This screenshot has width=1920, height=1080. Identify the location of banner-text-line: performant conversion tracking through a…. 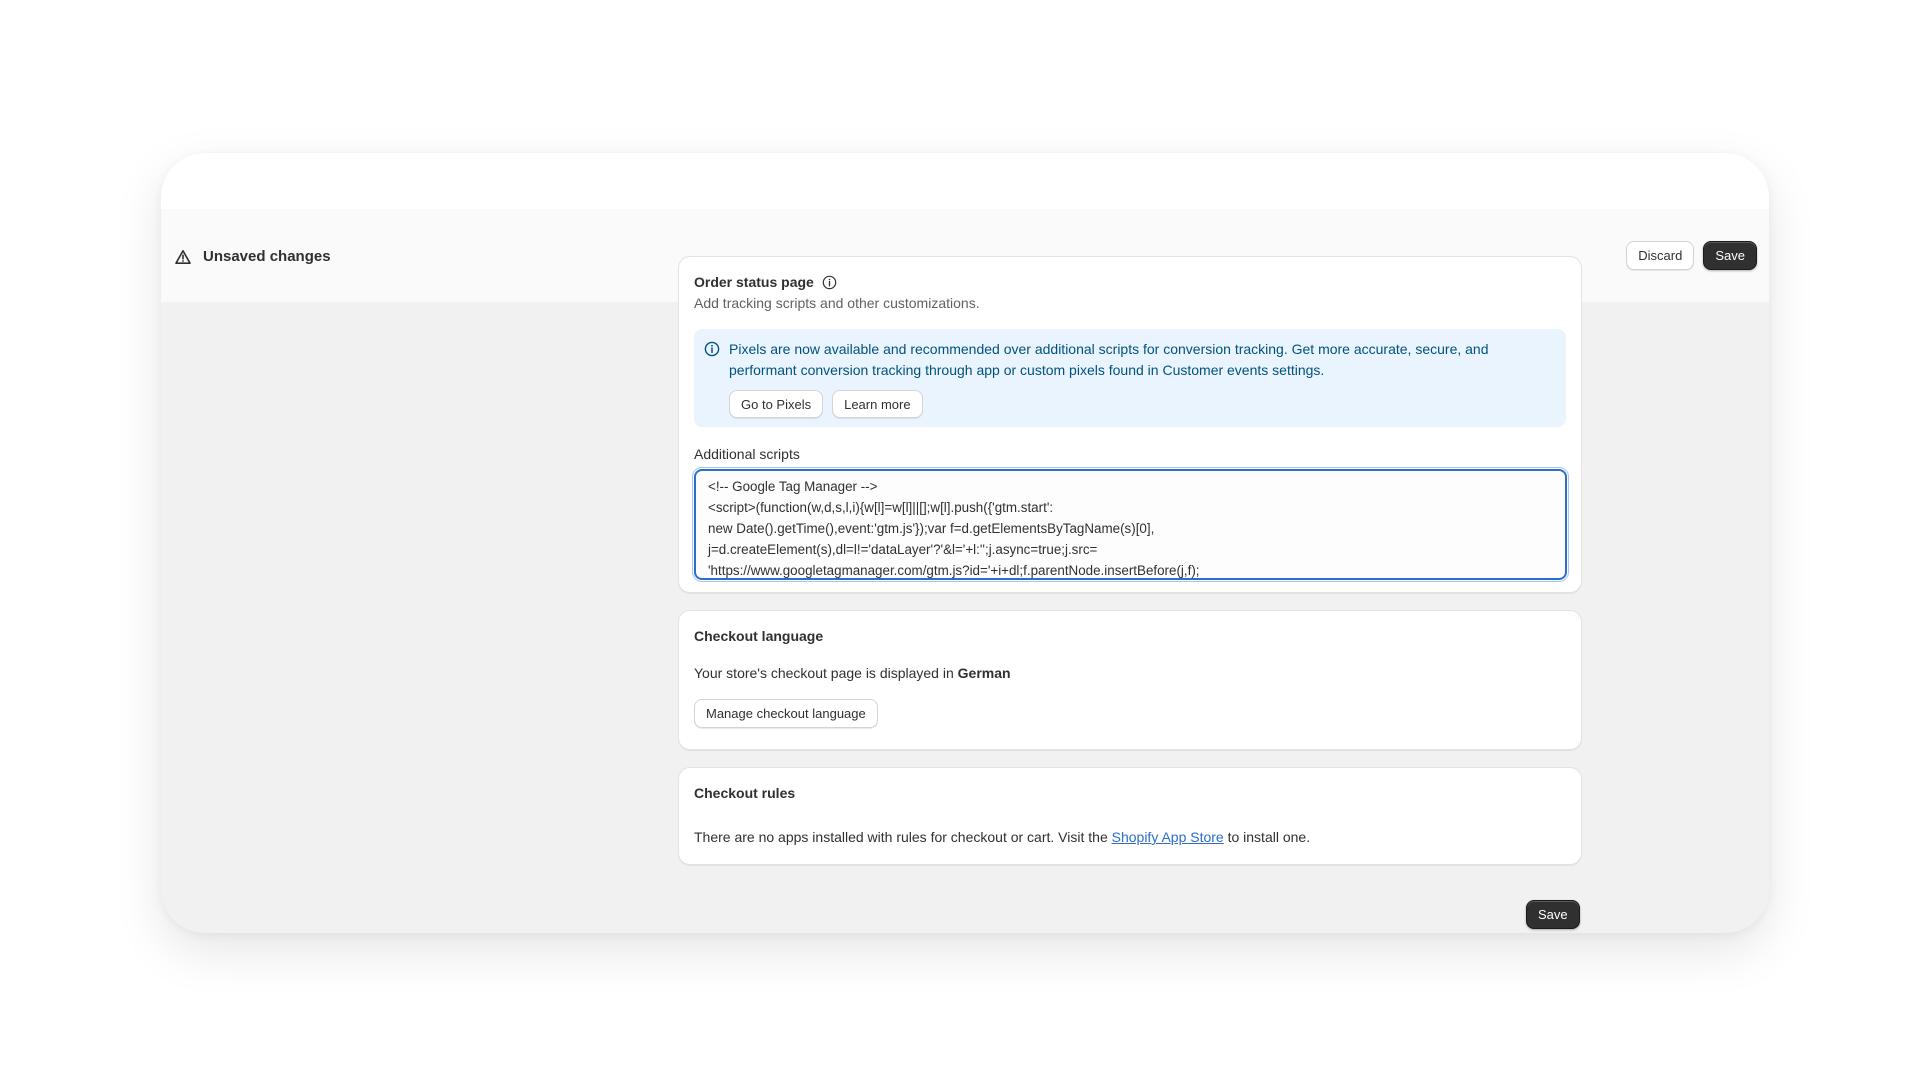
(1027, 370).